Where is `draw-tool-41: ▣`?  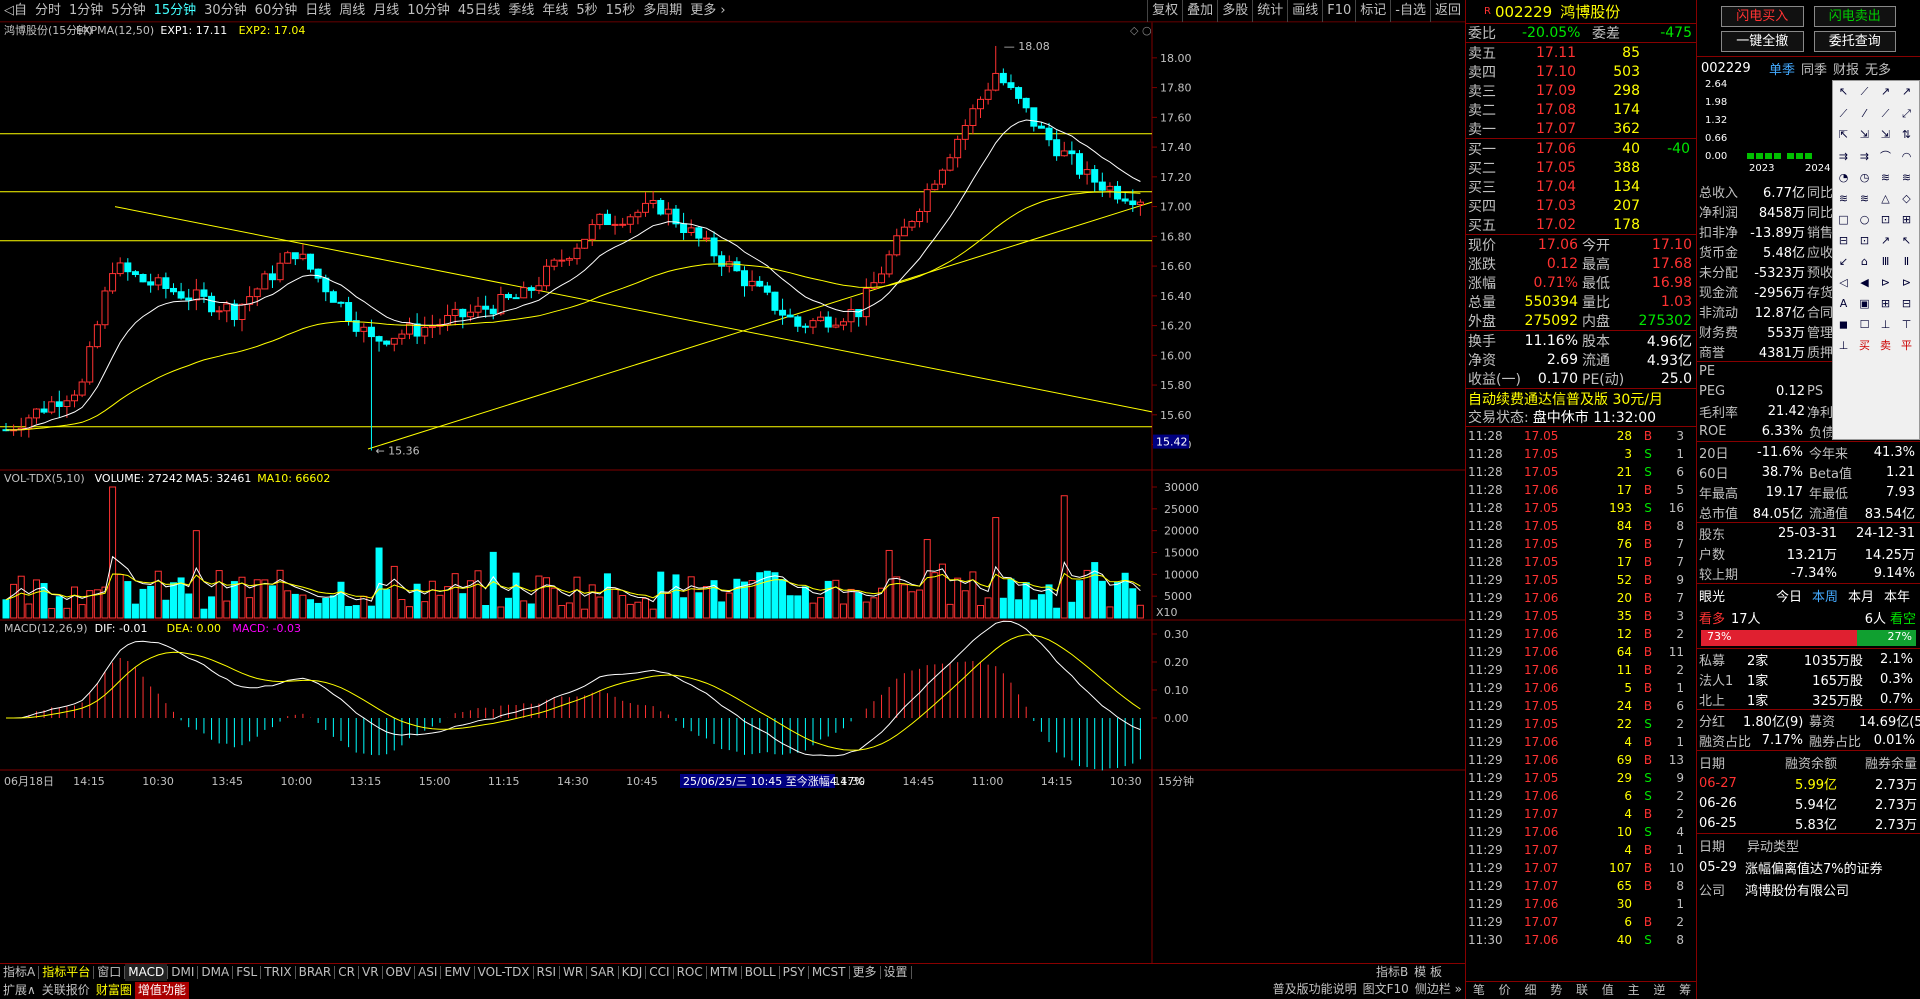 draw-tool-41: ▣ is located at coordinates (1864, 303).